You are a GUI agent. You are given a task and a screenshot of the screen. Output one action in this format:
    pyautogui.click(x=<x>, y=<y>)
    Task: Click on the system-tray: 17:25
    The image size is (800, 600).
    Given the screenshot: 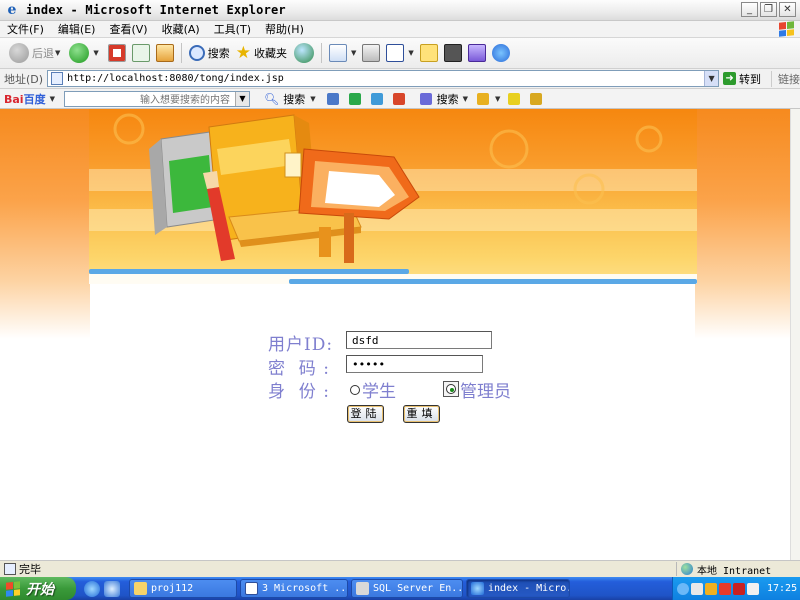 What is the action you would take?
    pyautogui.click(x=736, y=588)
    